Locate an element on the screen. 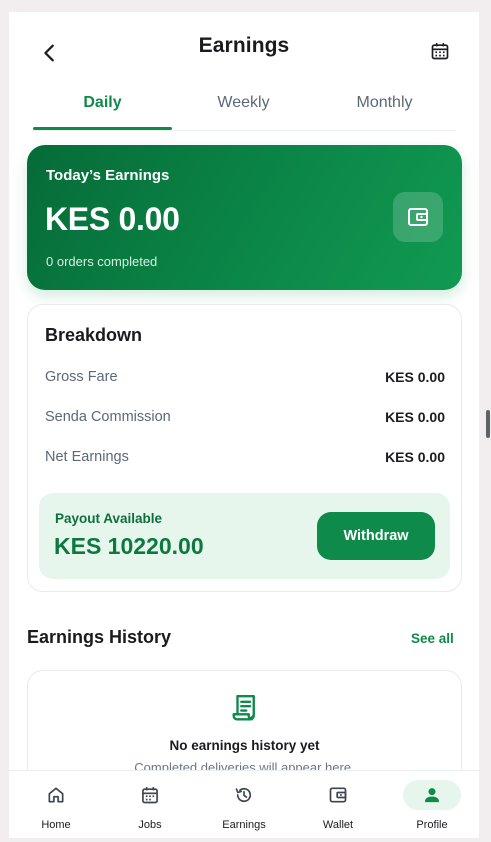  receipt-icon is located at coordinates (243, 707).